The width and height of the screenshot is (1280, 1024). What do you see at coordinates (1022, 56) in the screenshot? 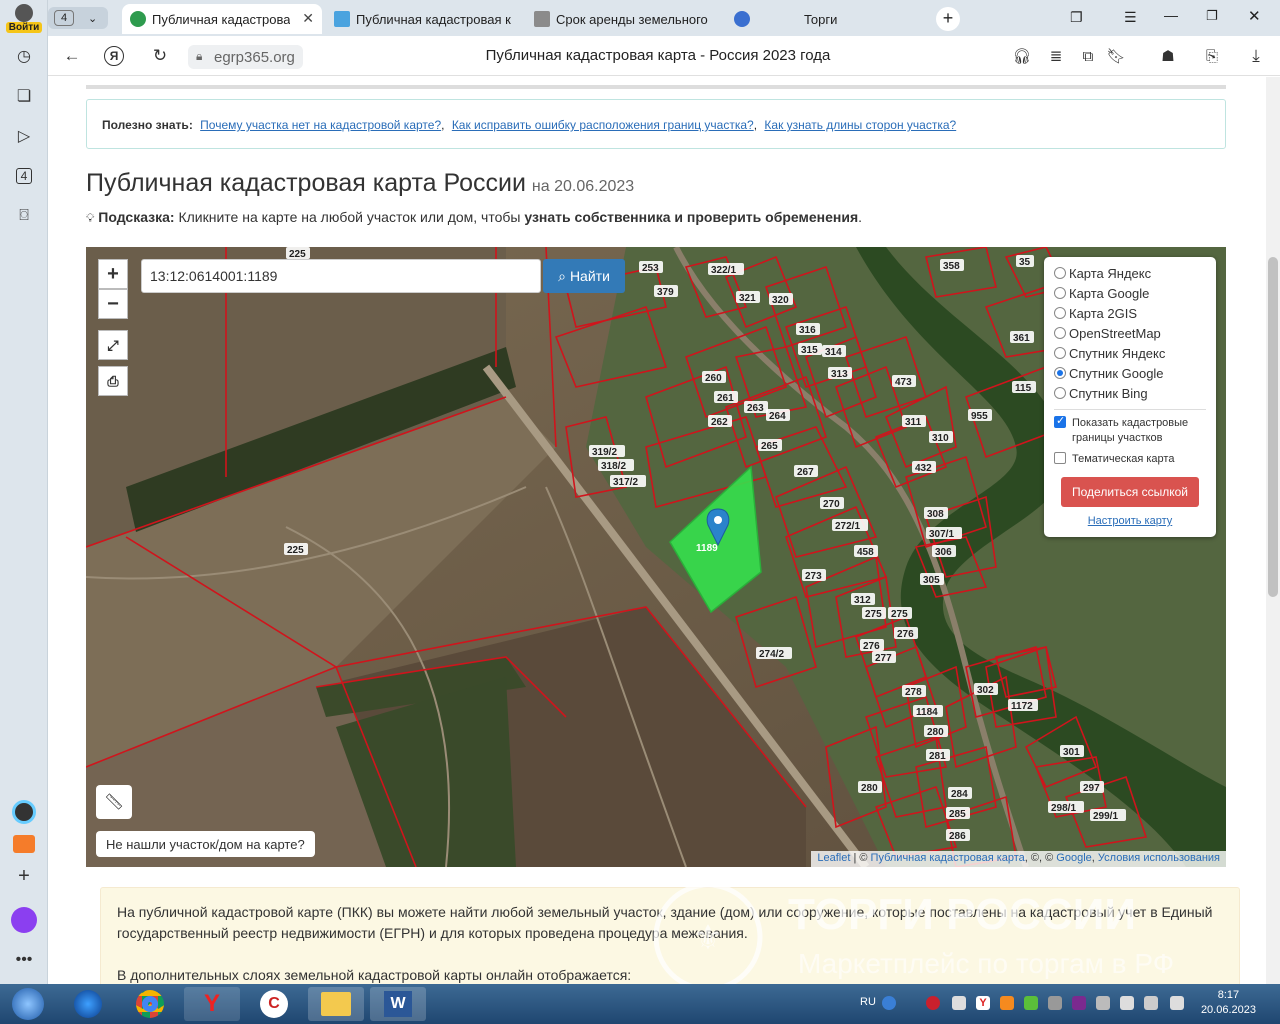
I see `headphones-icon: 🎧︎` at bounding box center [1022, 56].